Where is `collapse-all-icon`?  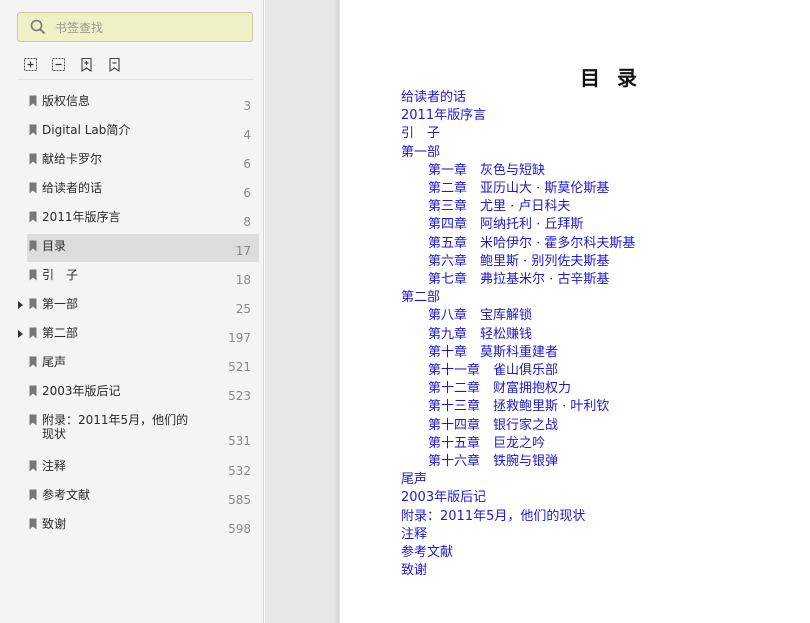 collapse-all-icon is located at coordinates (58, 64).